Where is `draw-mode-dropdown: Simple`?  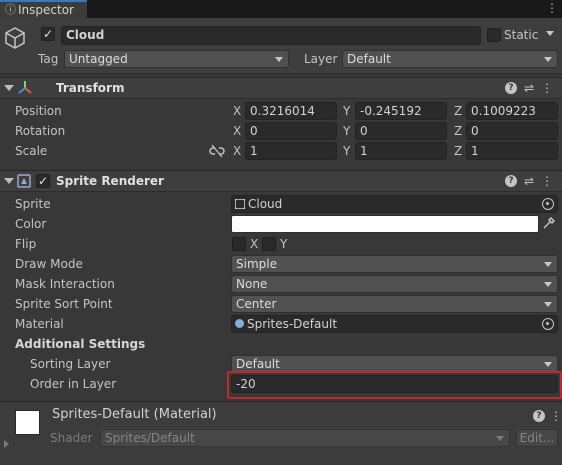 draw-mode-dropdown: Simple is located at coordinates (394, 264).